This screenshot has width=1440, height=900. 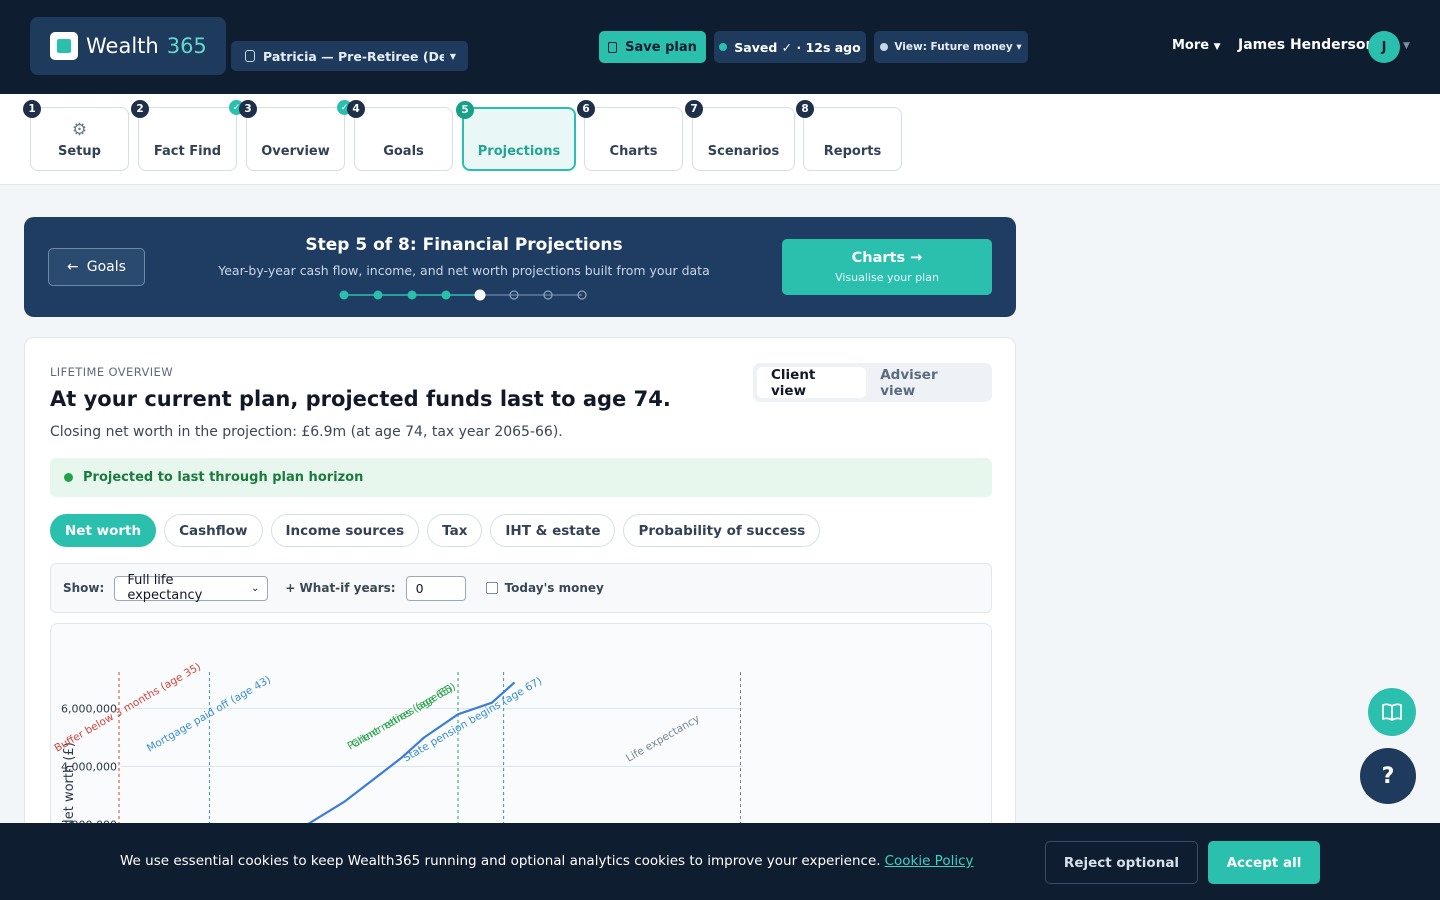 What do you see at coordinates (516, 136) in the screenshot?
I see `step-projections: 5 Projections` at bounding box center [516, 136].